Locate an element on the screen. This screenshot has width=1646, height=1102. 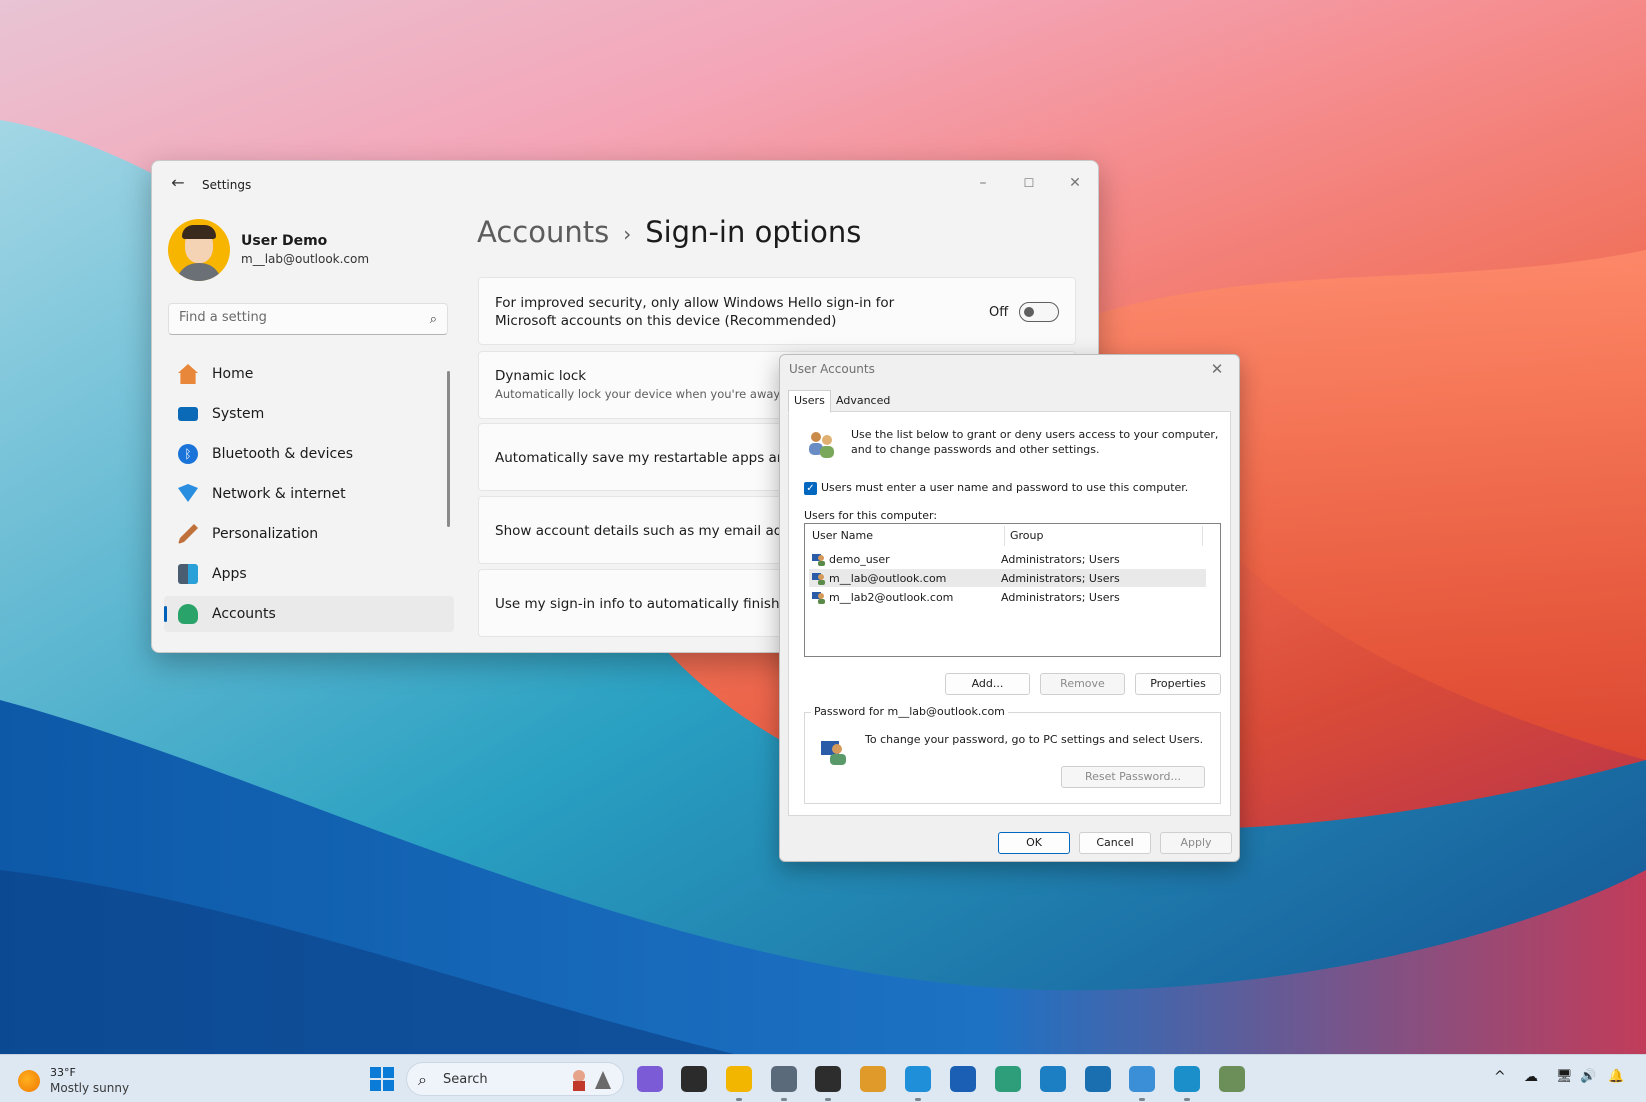
sidebar-item-label: Bluetooth & devices is located at coordinates (283, 454).